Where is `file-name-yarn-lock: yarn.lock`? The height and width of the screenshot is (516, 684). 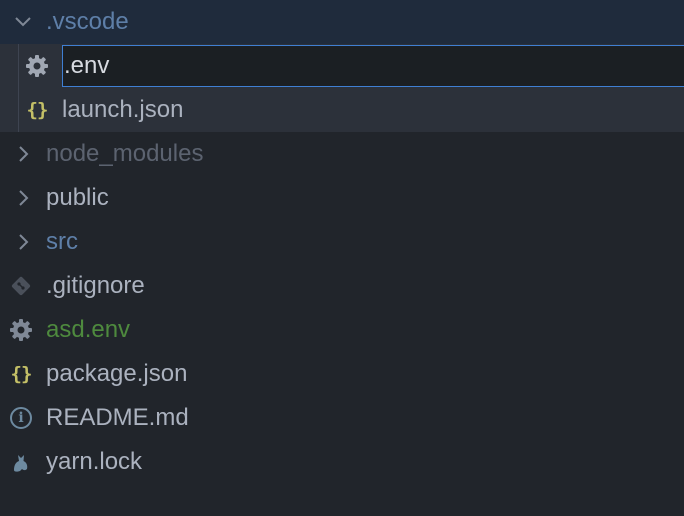 file-name-yarn-lock: yarn.lock is located at coordinates (94, 461).